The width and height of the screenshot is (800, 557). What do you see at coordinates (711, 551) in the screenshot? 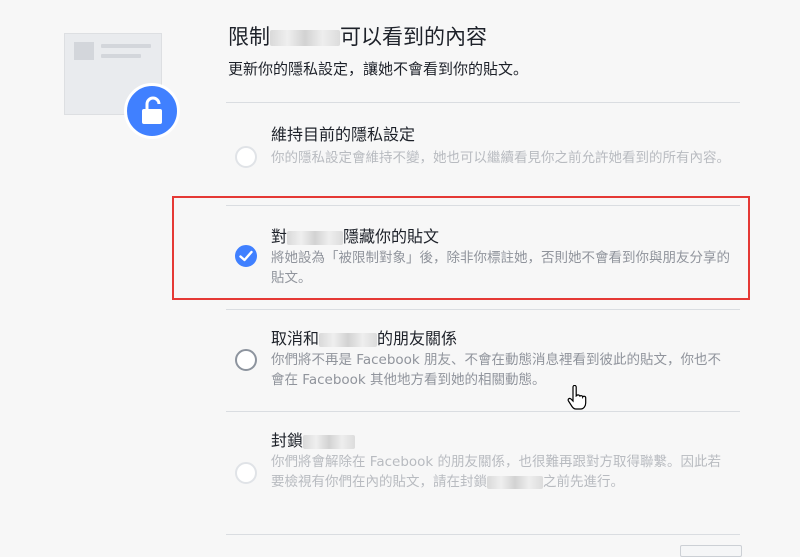
I see `footer-button` at bounding box center [711, 551].